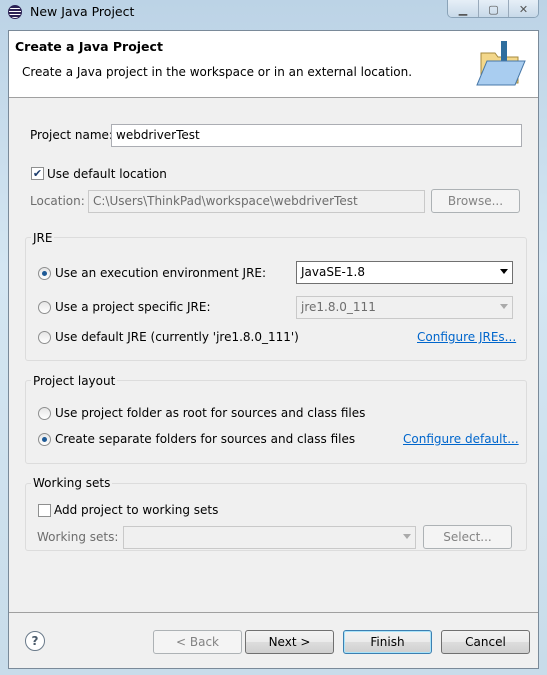 Image resolution: width=547 pixels, height=675 pixels. Describe the element at coordinates (44, 337) in the screenshot. I see `default-jre-radio` at that location.